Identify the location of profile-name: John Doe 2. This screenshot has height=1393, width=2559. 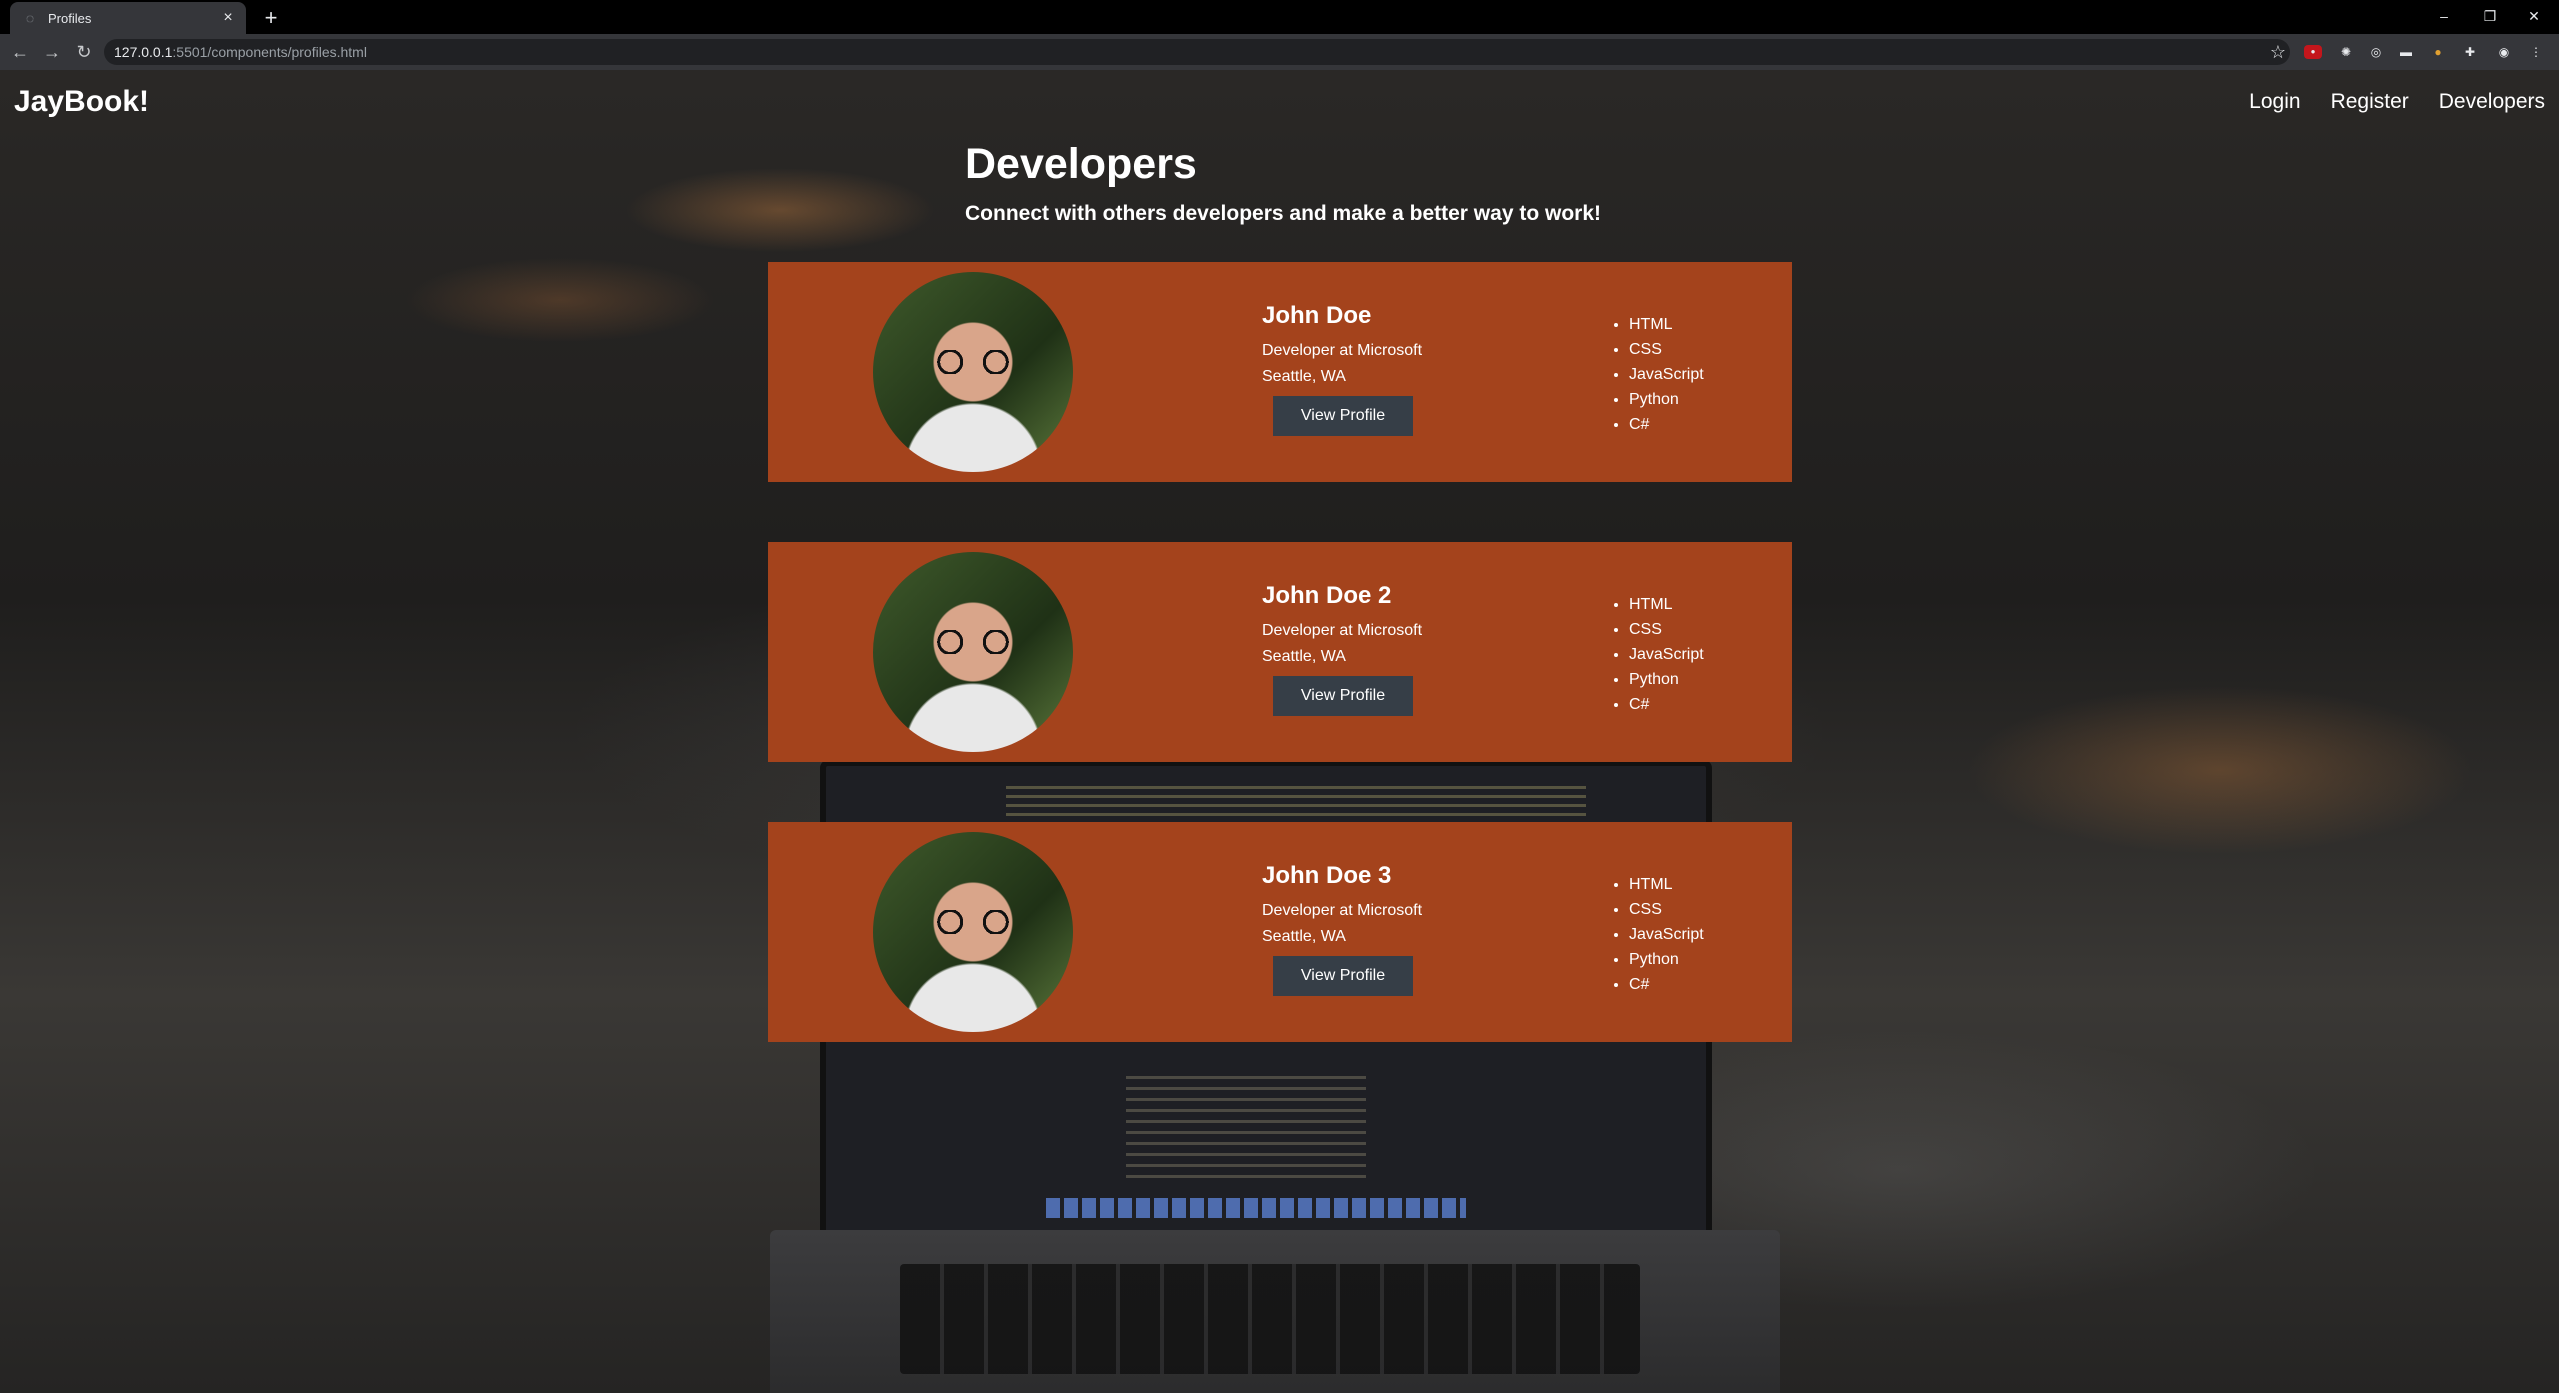
(1327, 595).